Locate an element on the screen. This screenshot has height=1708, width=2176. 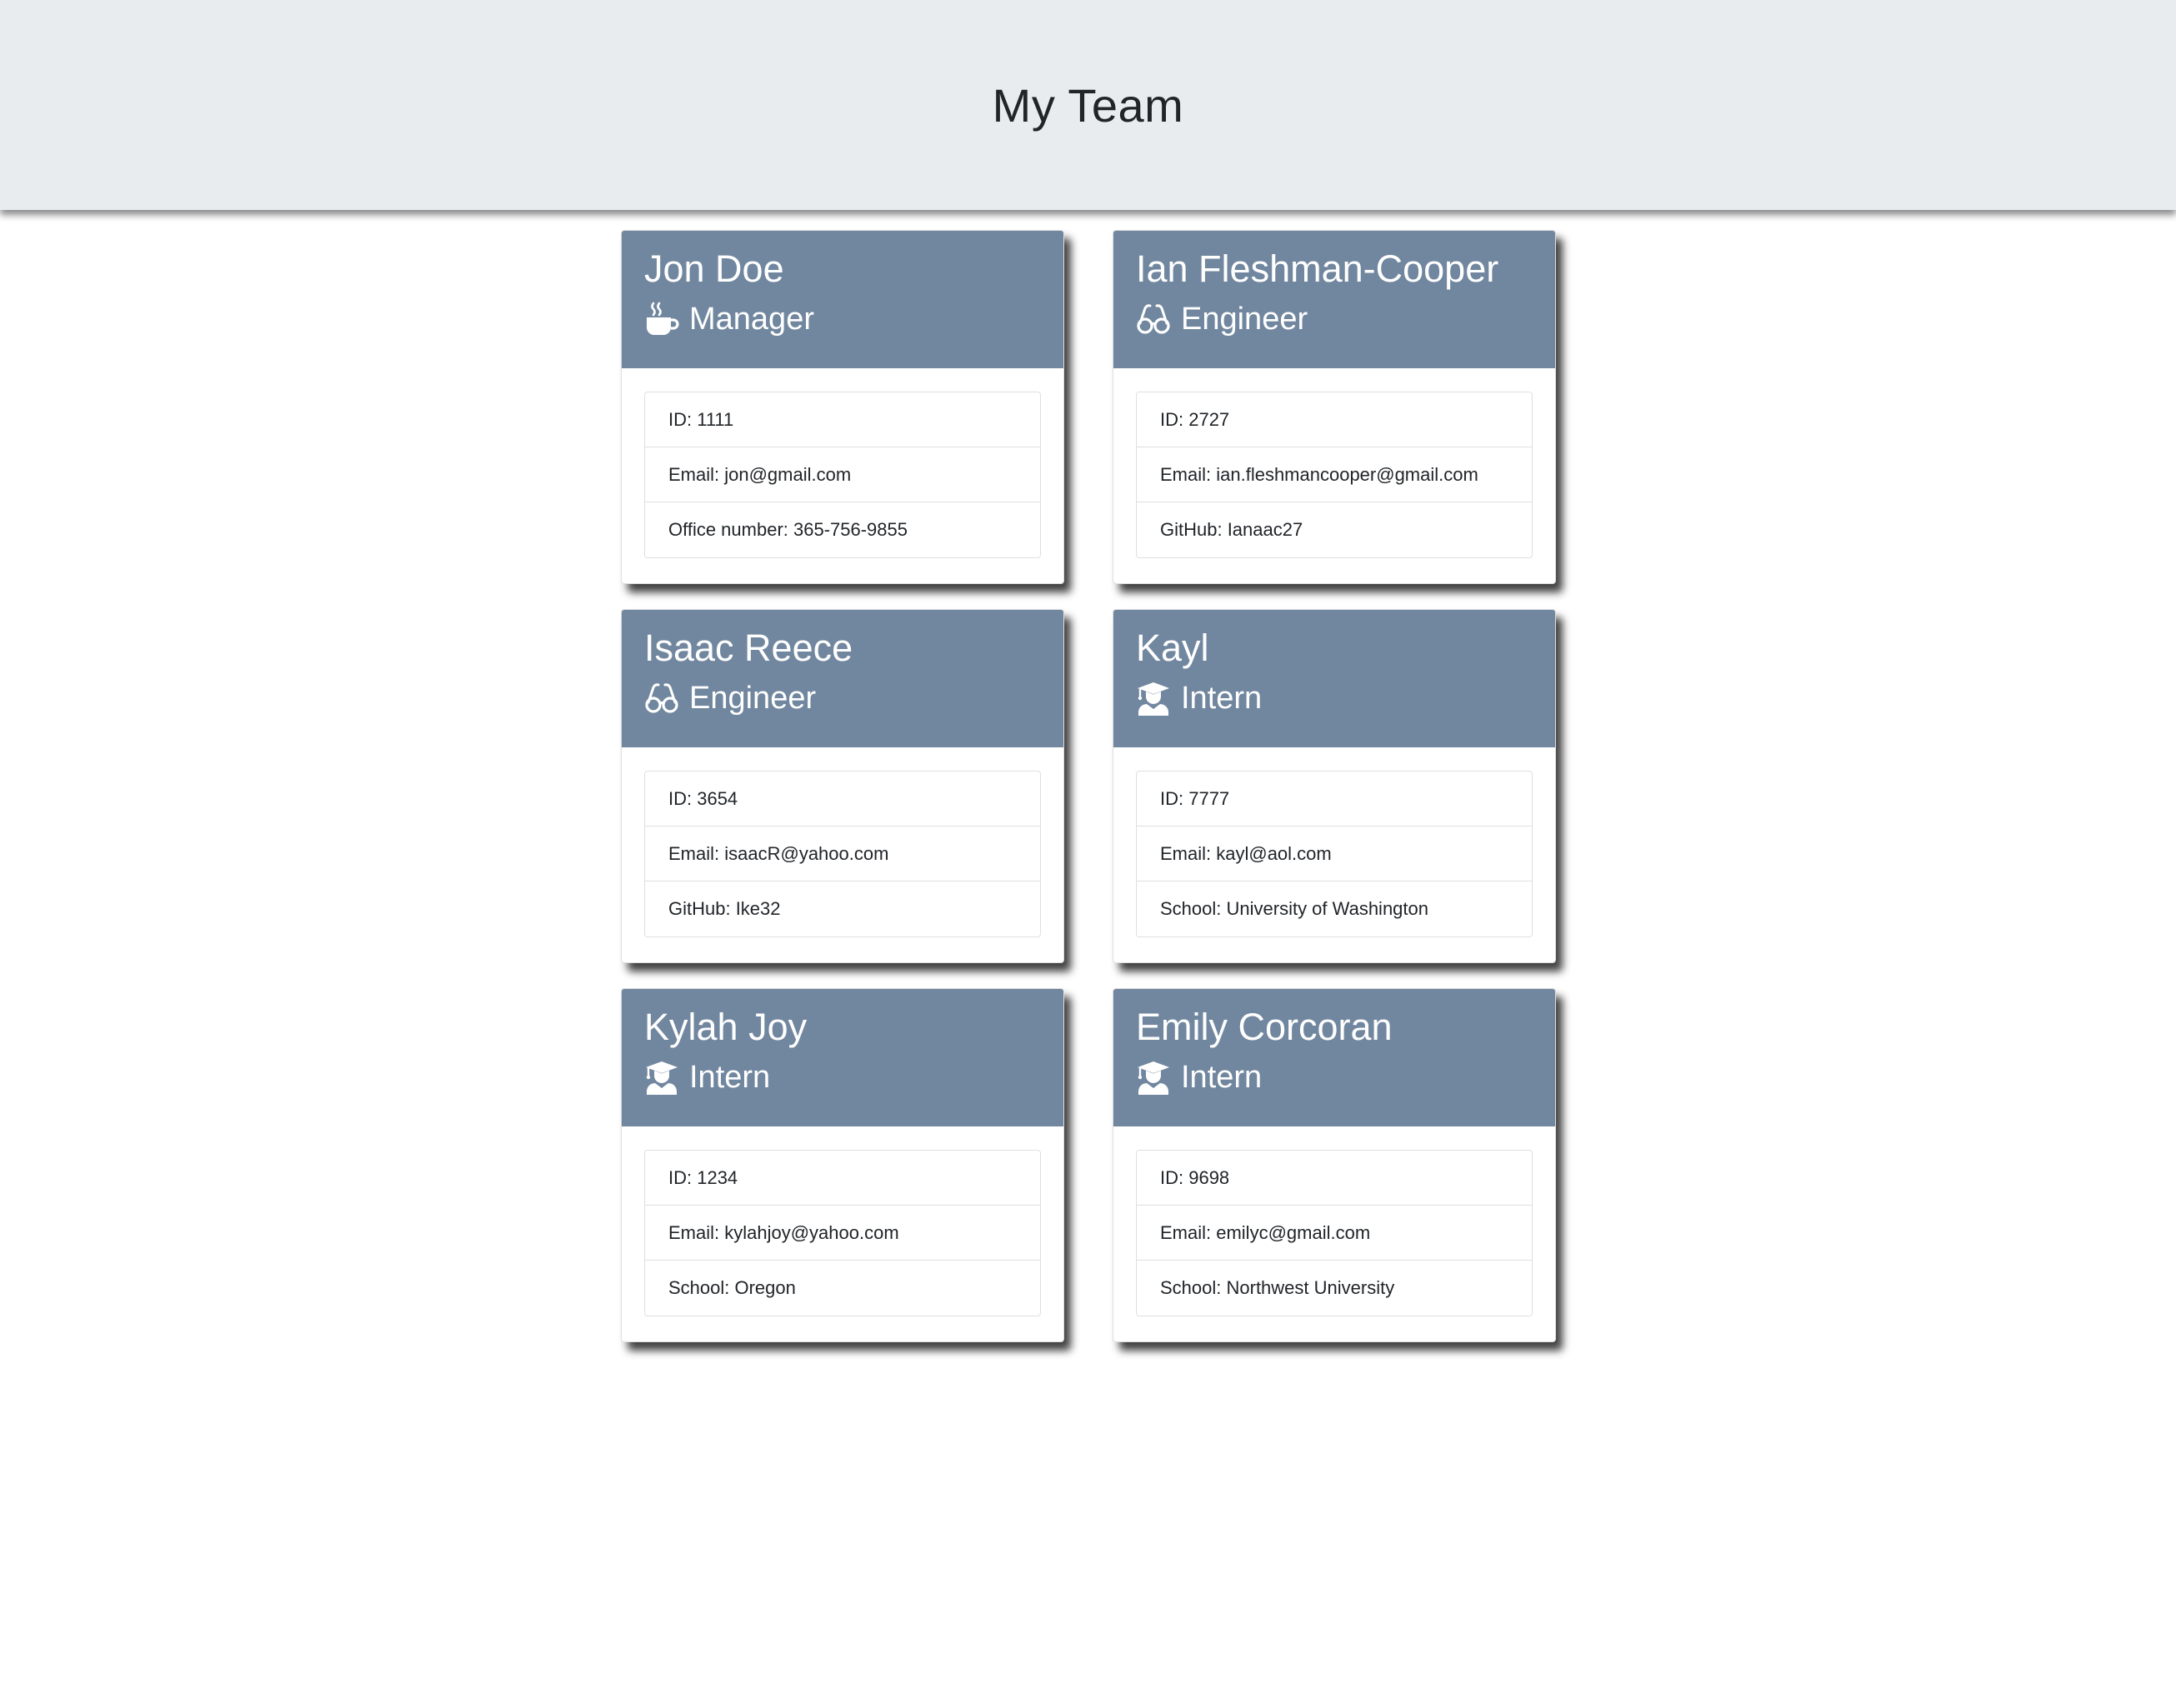
employee-role: Manager is located at coordinates (843, 319).